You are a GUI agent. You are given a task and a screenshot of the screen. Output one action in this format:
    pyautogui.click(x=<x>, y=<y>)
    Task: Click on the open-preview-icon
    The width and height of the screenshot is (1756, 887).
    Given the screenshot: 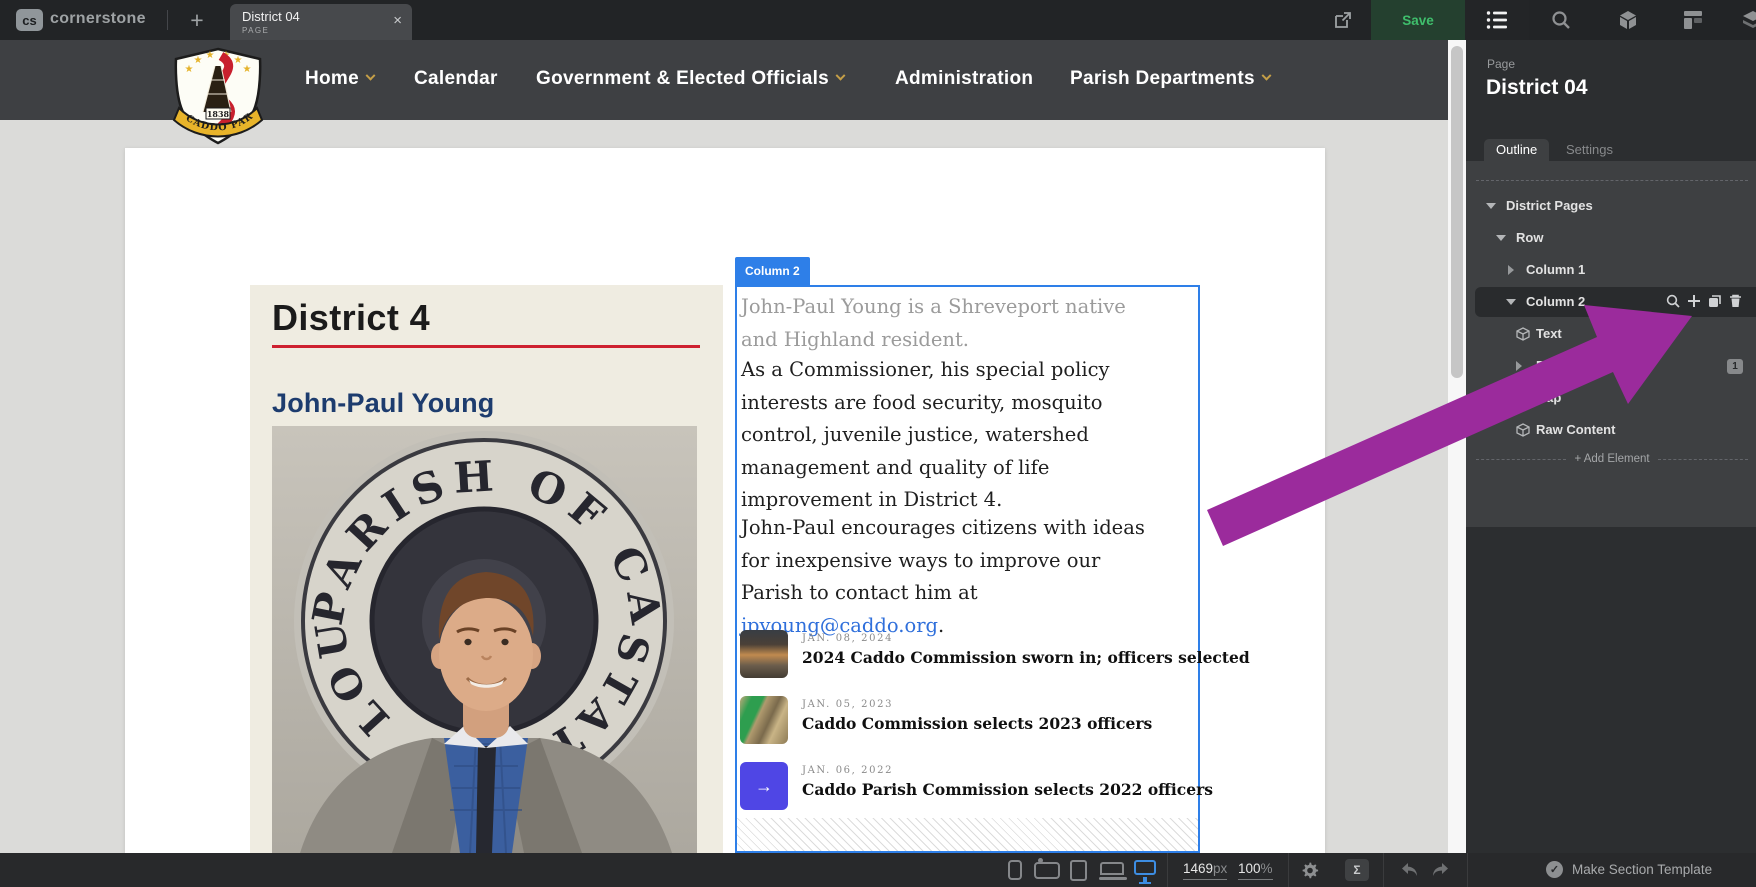 What is the action you would take?
    pyautogui.click(x=1343, y=20)
    